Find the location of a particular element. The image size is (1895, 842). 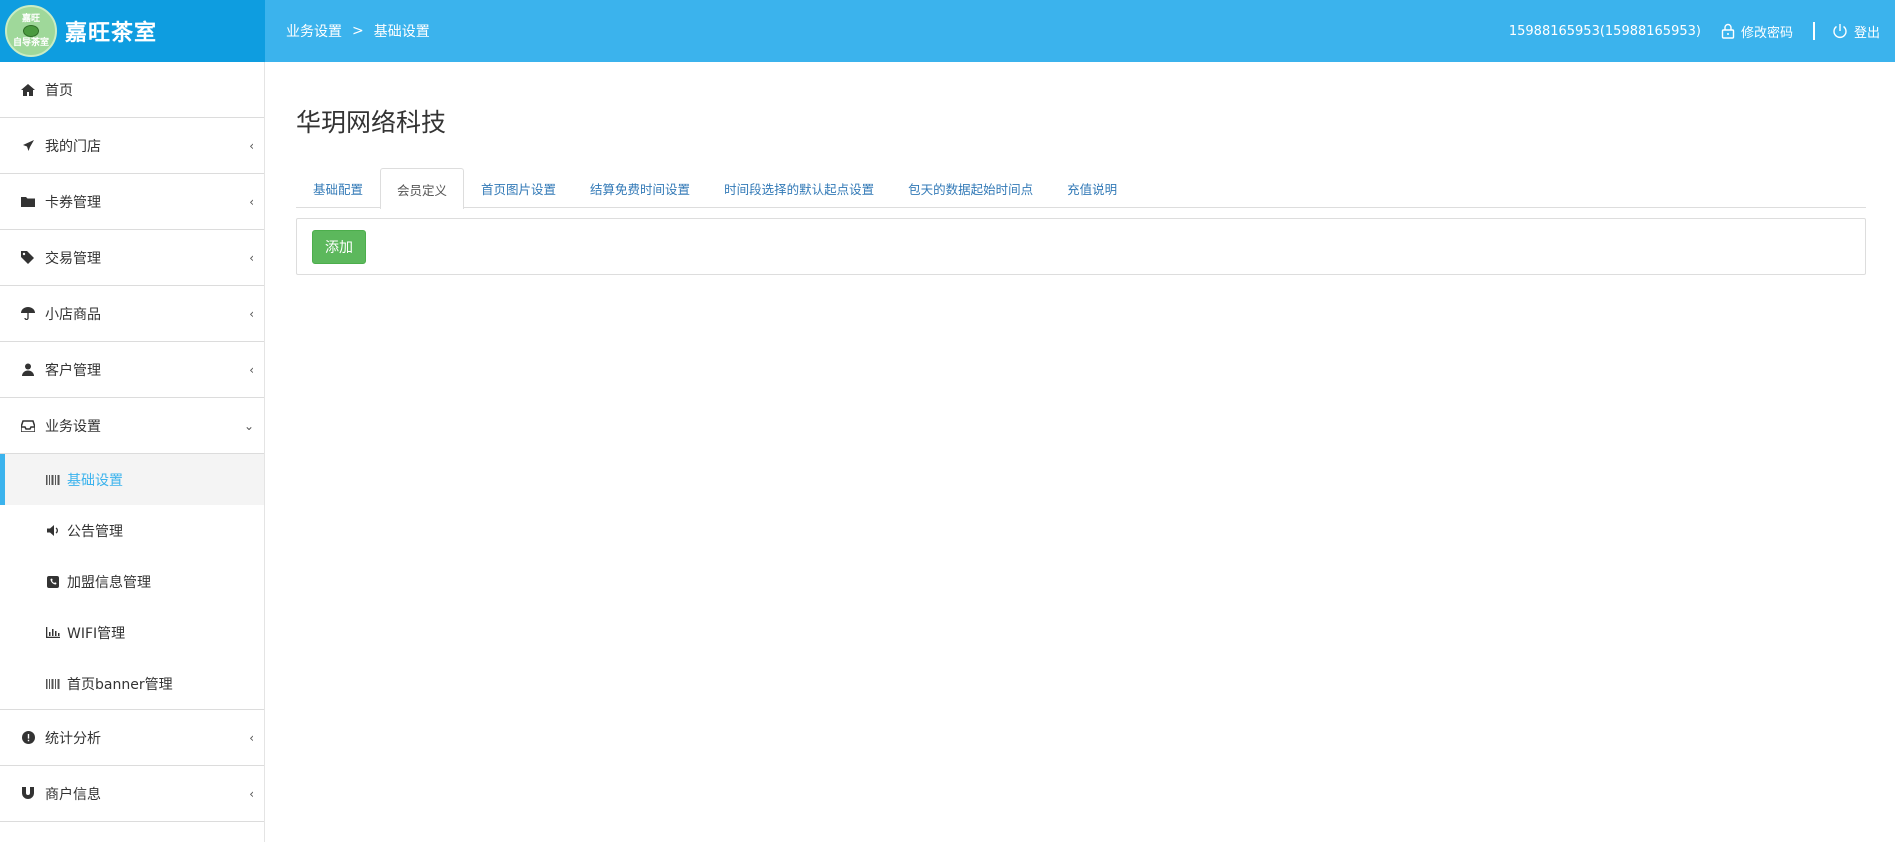

exclamation-icon is located at coordinates (28, 737).